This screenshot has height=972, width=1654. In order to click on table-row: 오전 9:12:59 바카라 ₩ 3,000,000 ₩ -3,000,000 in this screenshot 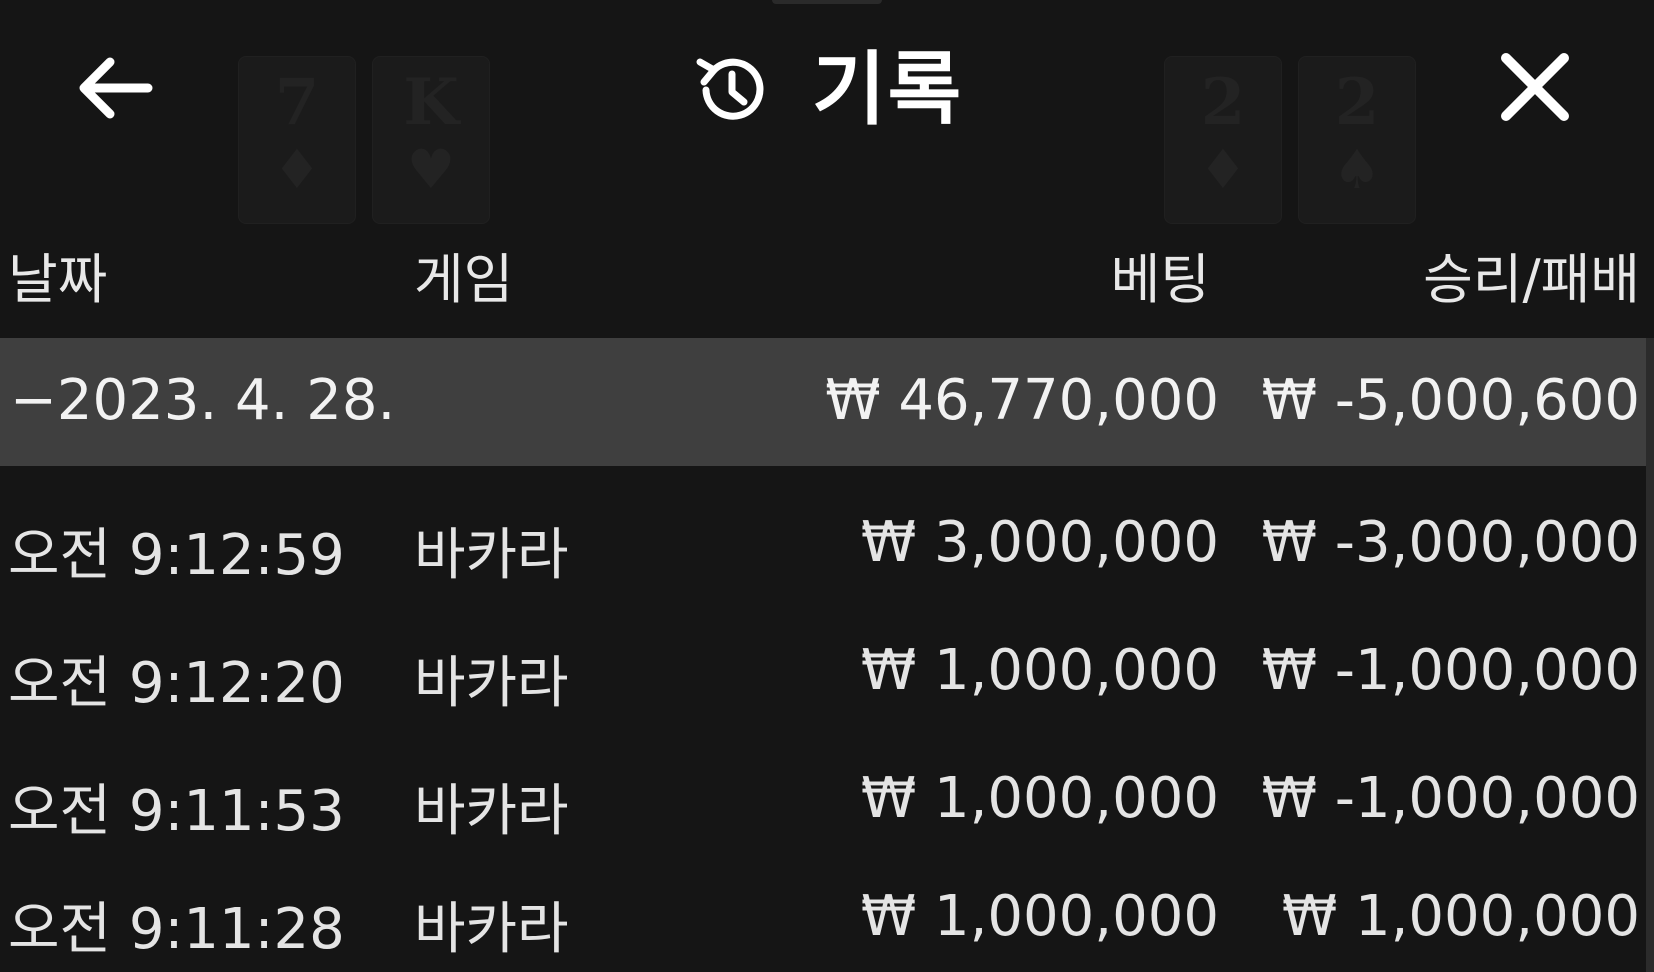, I will do `click(827, 543)`.